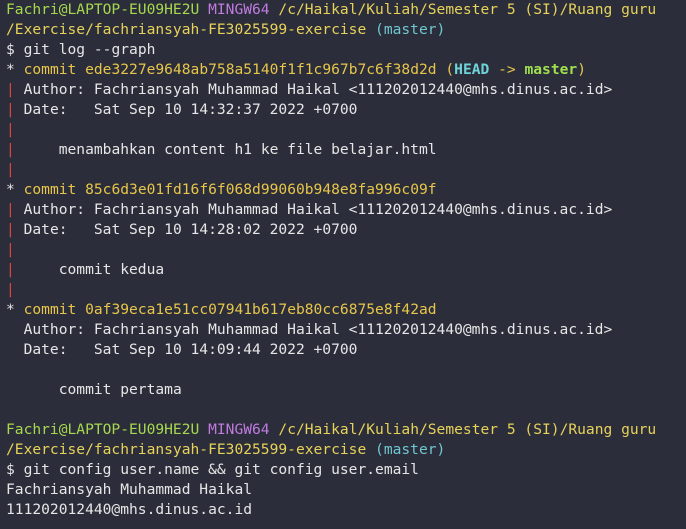  I want to click on command-line: $ git log --graph, so click(80, 50).